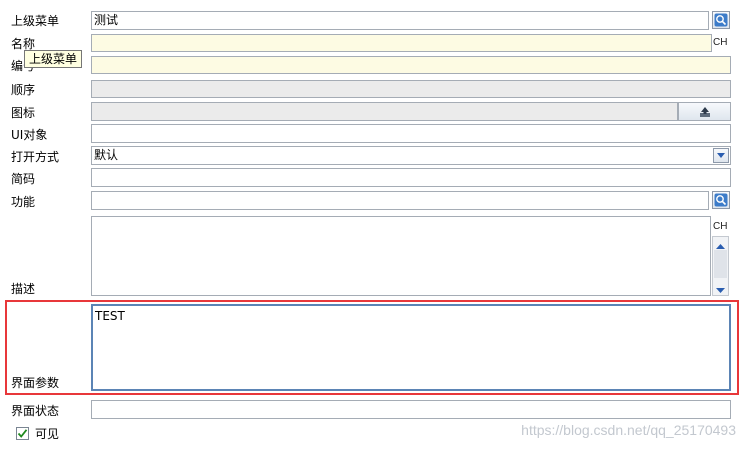  I want to click on name-ch-indicator: CH, so click(720, 43).